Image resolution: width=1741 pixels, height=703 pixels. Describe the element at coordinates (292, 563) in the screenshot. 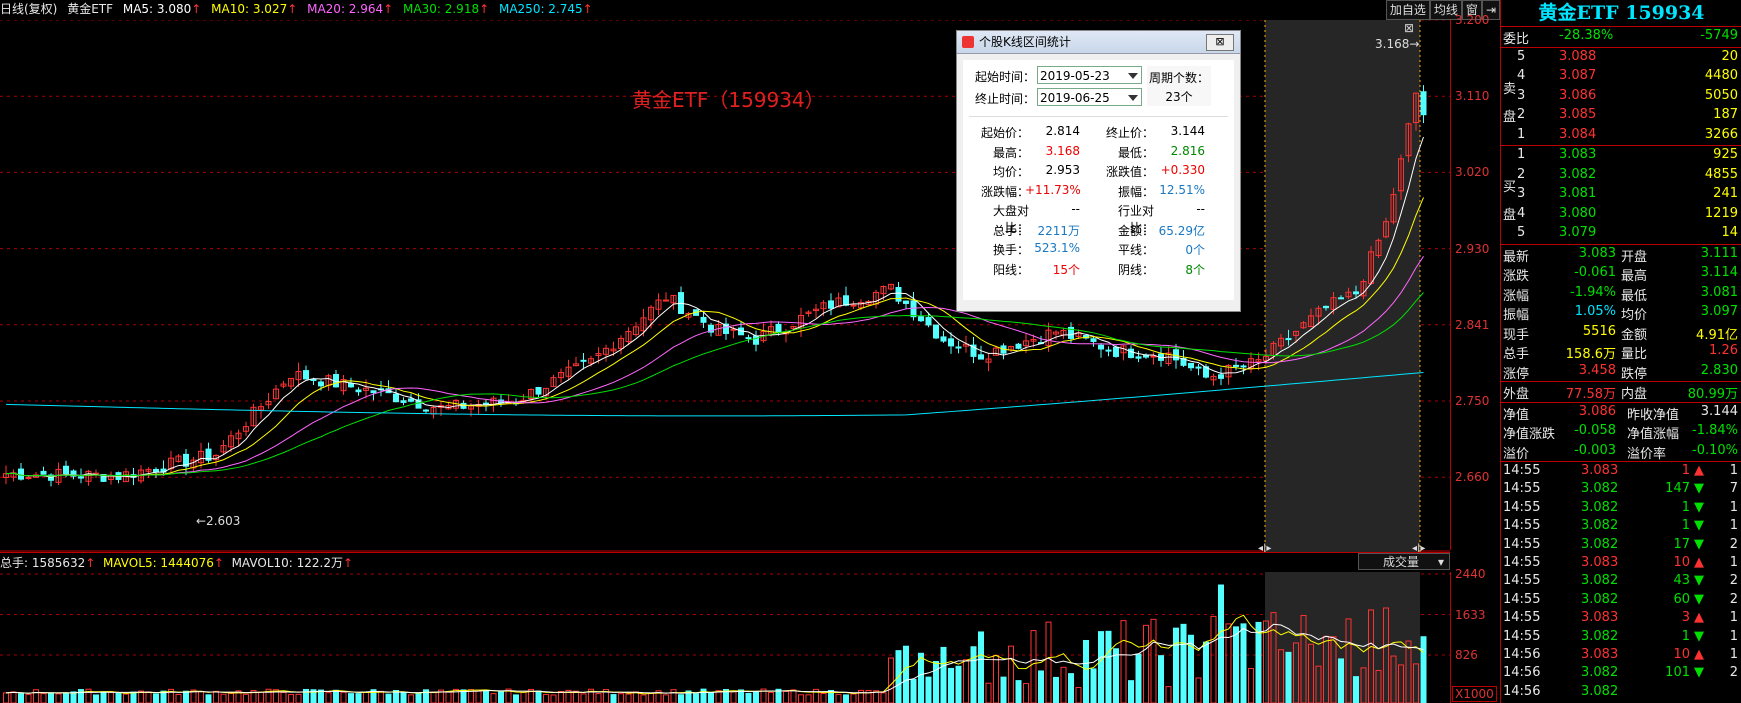

I see `mavol10-readout: MAVOL10: 122.2万↑` at that location.